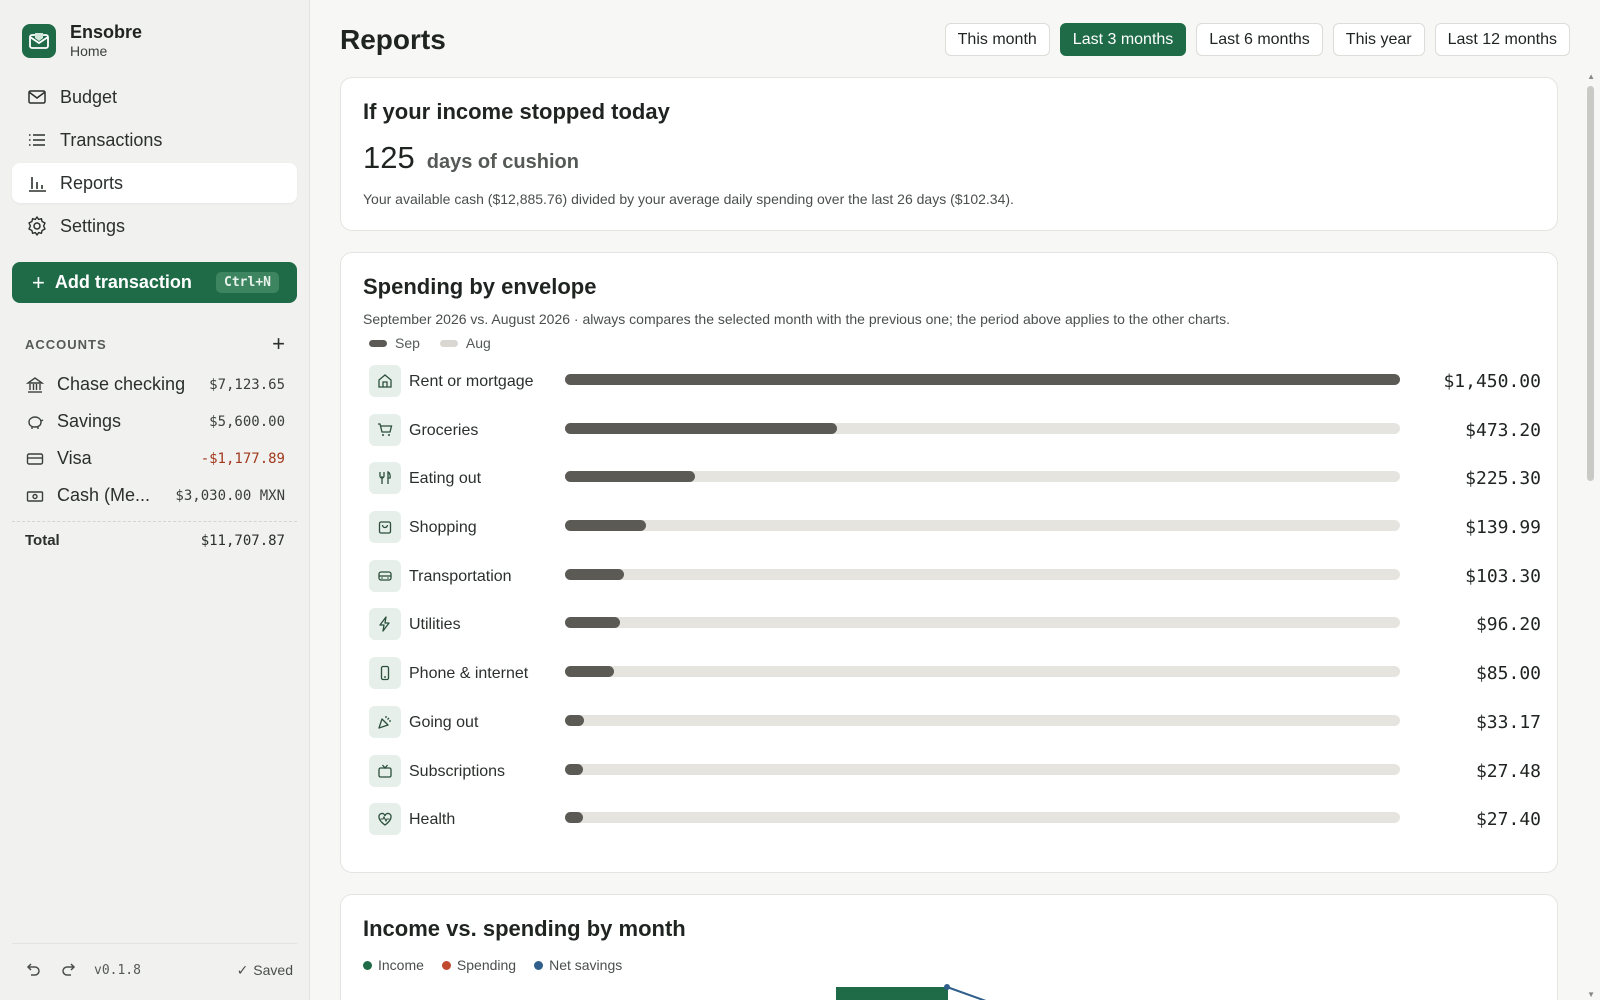 The height and width of the screenshot is (1000, 1600). I want to click on cushion-days-label: days of cushion, so click(502, 162).